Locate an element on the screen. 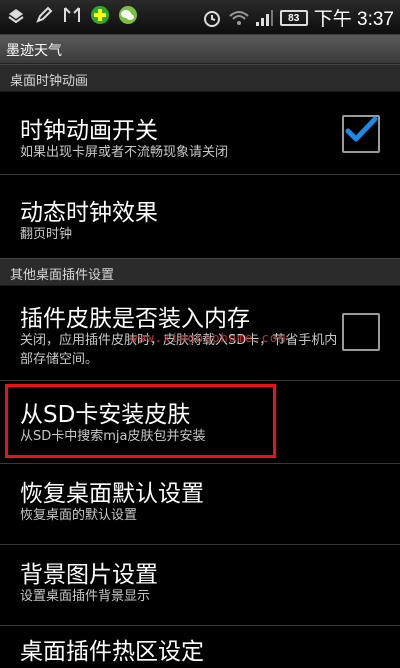  setting-title: 动态时钟效果 is located at coordinates (89, 213).